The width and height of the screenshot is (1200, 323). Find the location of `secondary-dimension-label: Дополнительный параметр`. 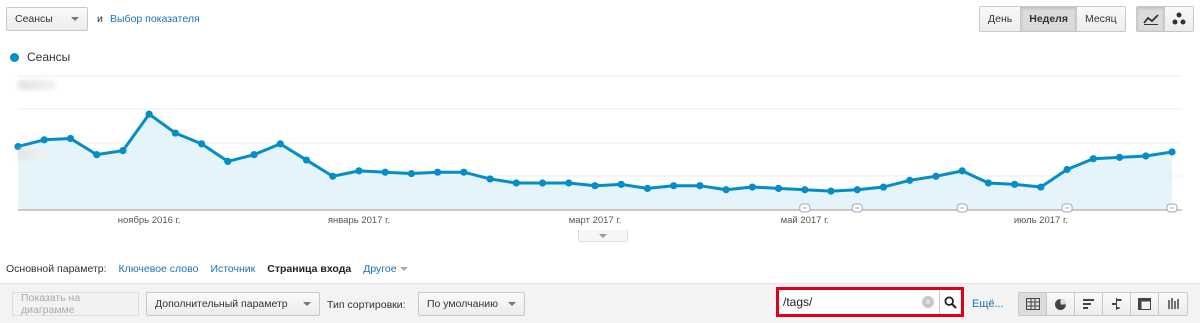

secondary-dimension-label: Дополнительный параметр is located at coordinates (221, 304).